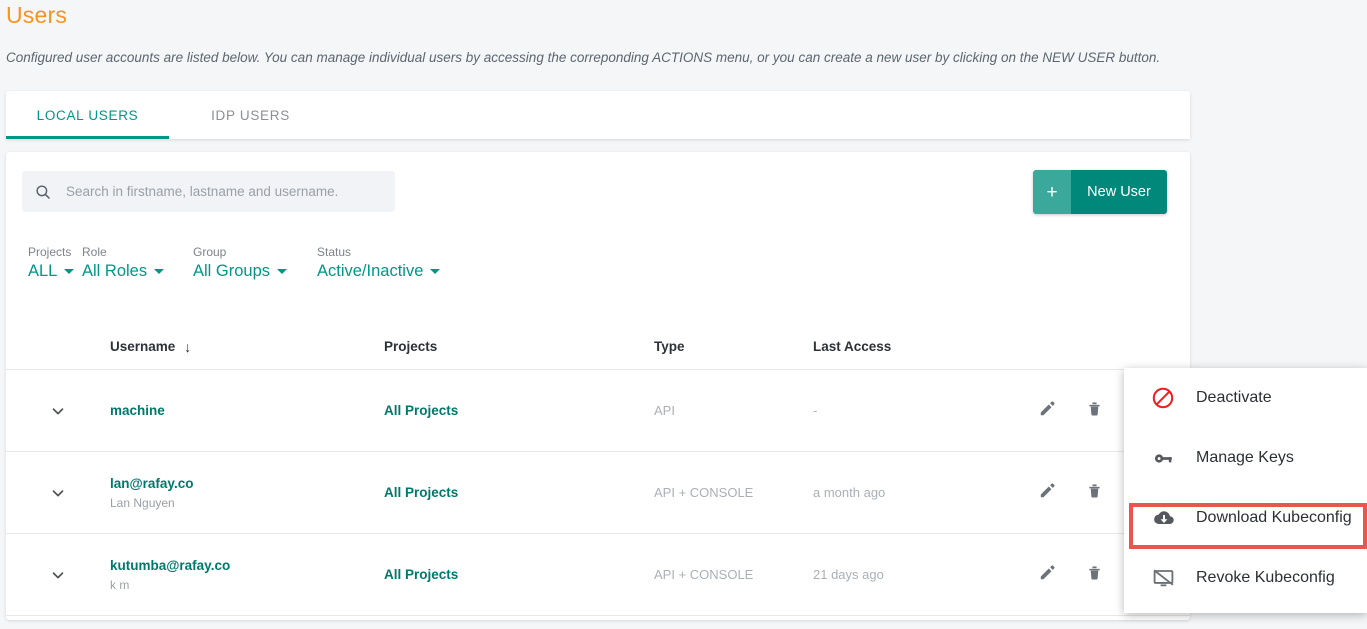 Image resolution: width=1367 pixels, height=629 pixels. I want to click on fullname-label: Lan Nguyen, so click(142, 502).